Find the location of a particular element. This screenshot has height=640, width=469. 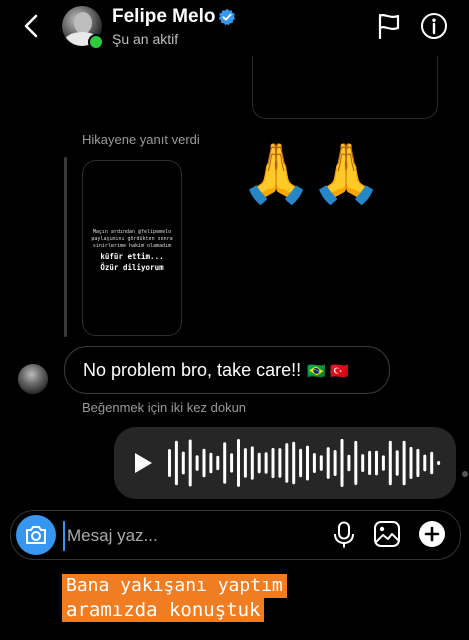

play-icon is located at coordinates (143, 463).